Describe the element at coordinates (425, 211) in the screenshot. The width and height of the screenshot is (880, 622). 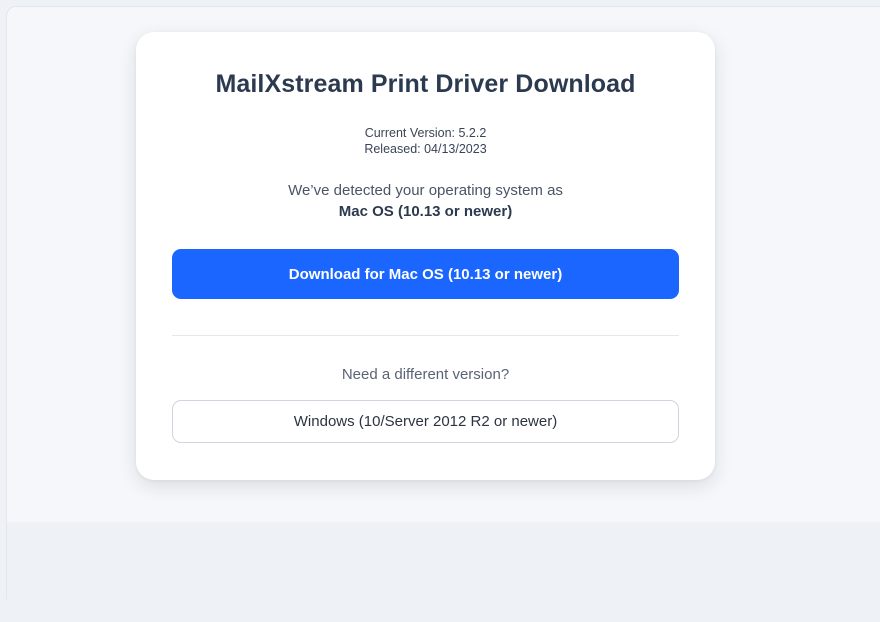
I see `detected-os: Mac OS (10.13 or newer)` at that location.